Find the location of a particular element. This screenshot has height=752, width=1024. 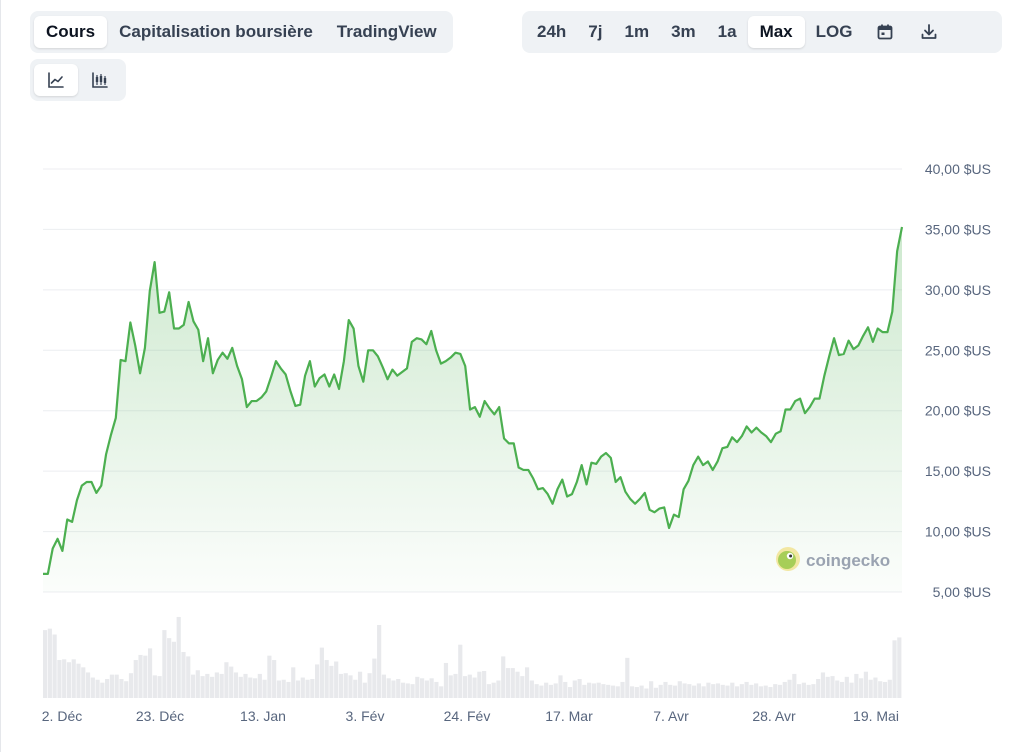

x-tick-label: 28. Avr is located at coordinates (774, 716).